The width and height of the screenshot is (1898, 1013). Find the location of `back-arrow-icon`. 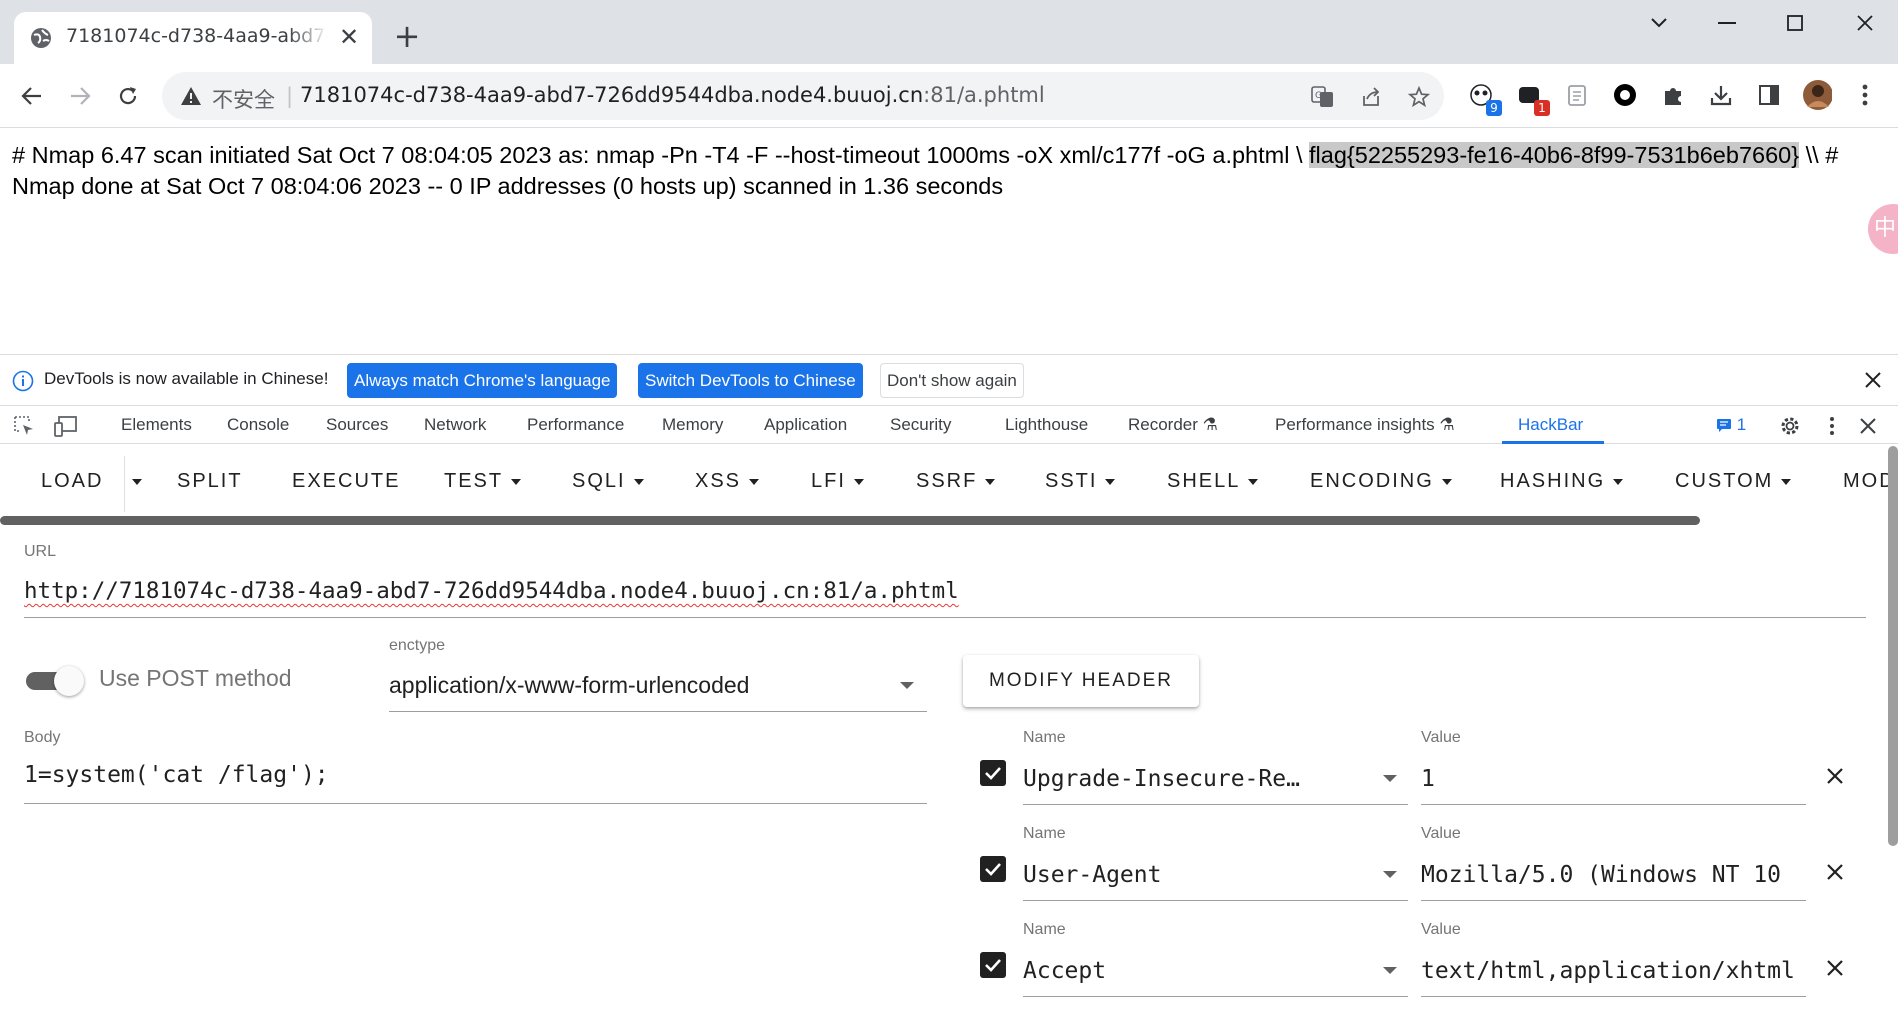

back-arrow-icon is located at coordinates (32, 96).